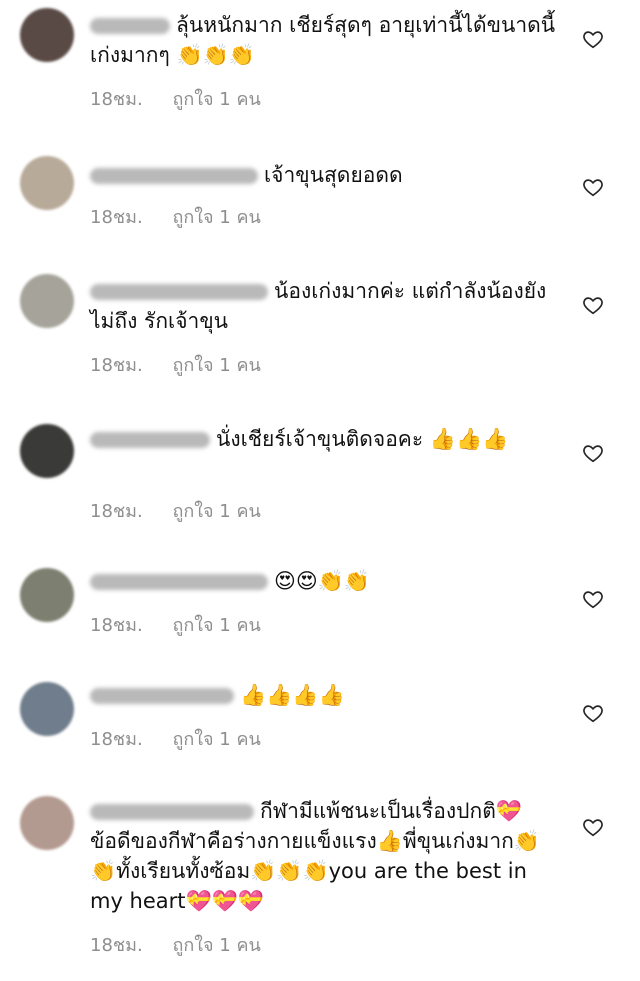 Image resolution: width=640 pixels, height=981 pixels. What do you see at coordinates (292, 695) in the screenshot?
I see `emoji-thumbs-up: 👍👍👍👍` at bounding box center [292, 695].